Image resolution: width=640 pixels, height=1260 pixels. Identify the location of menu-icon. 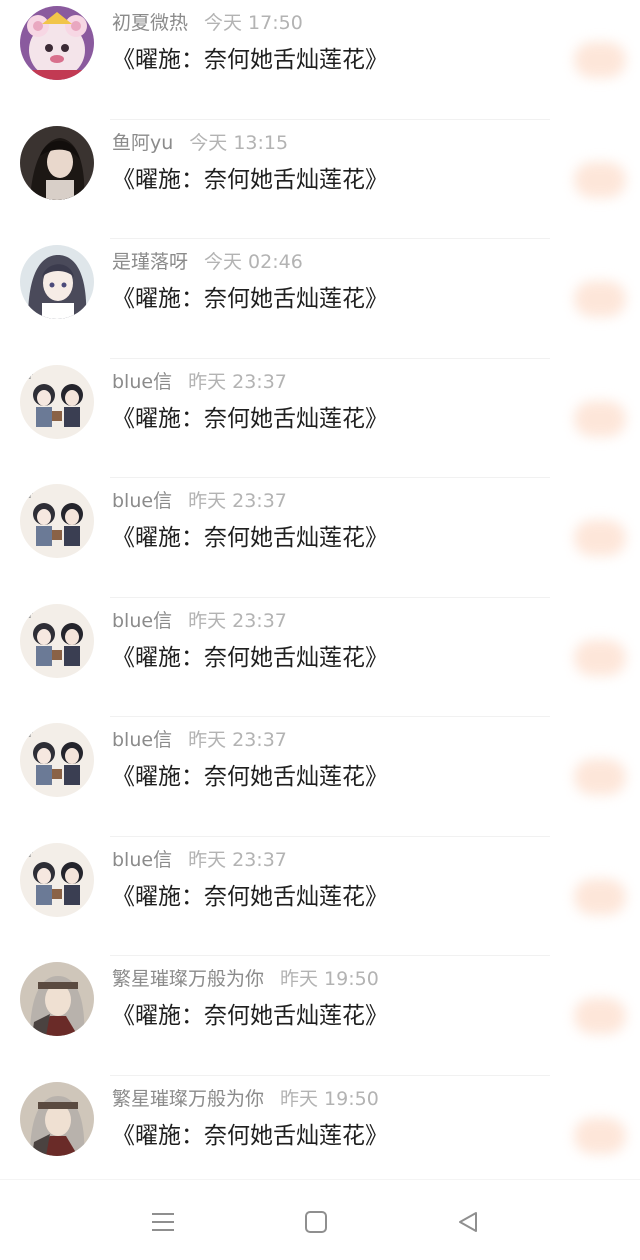
(163, 1222).